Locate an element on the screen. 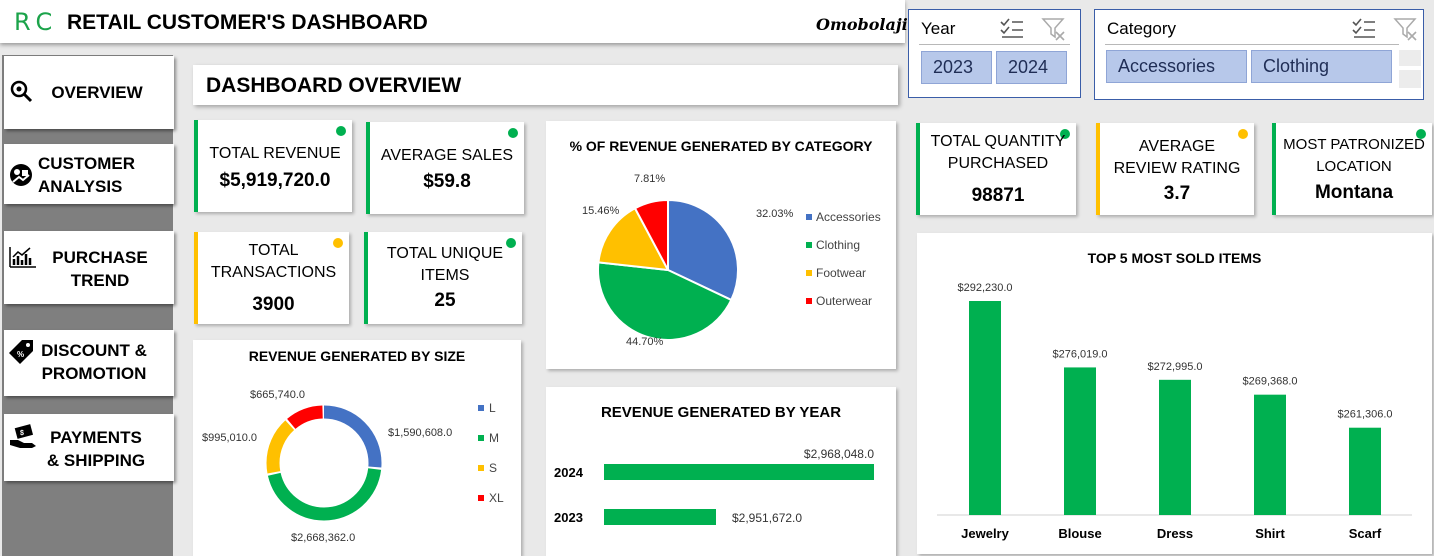  kpi-value: 98871 is located at coordinates (998, 195).